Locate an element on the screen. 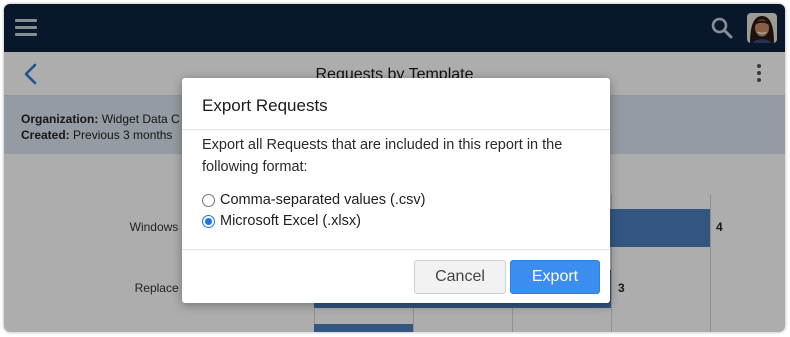  cancel-button: Cancel is located at coordinates (460, 277).